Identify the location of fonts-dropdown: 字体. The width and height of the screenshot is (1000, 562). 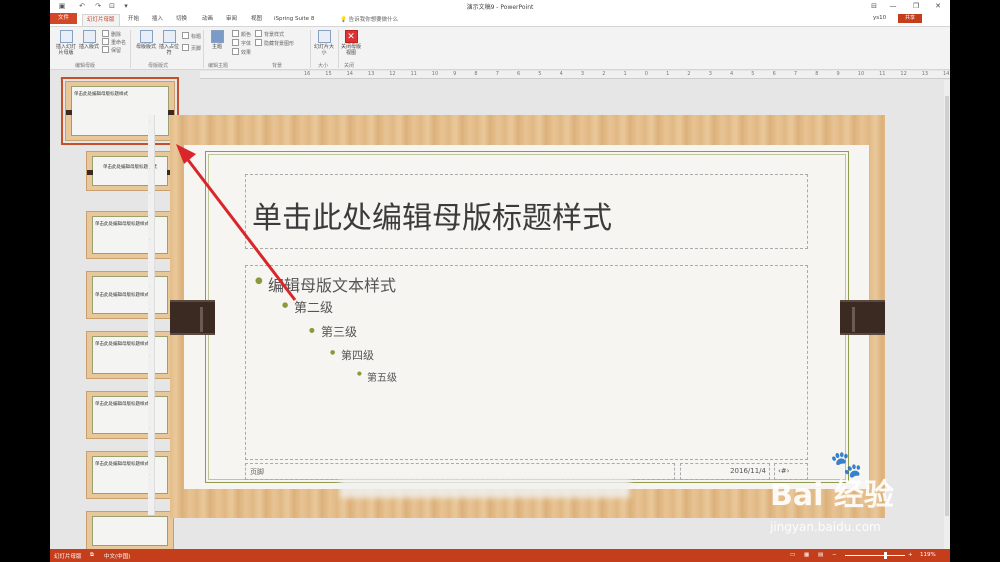
(241, 43).